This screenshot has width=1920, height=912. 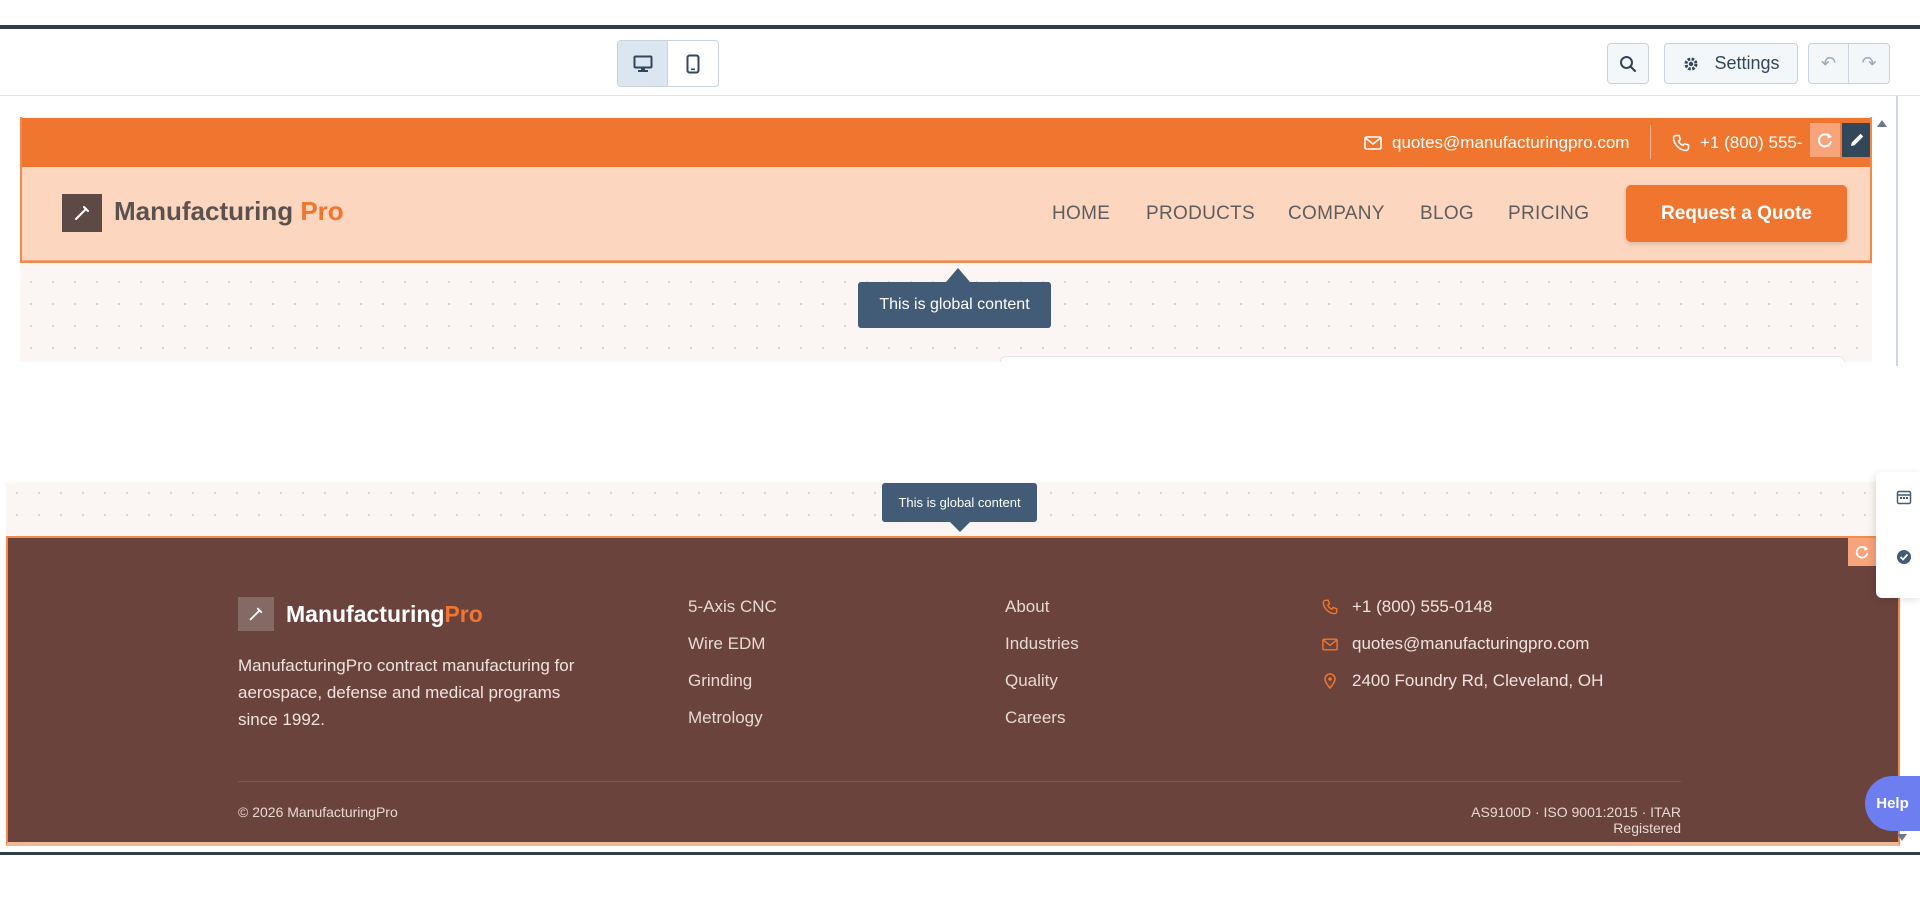 I want to click on undo-icon: ↶, so click(x=1828, y=63).